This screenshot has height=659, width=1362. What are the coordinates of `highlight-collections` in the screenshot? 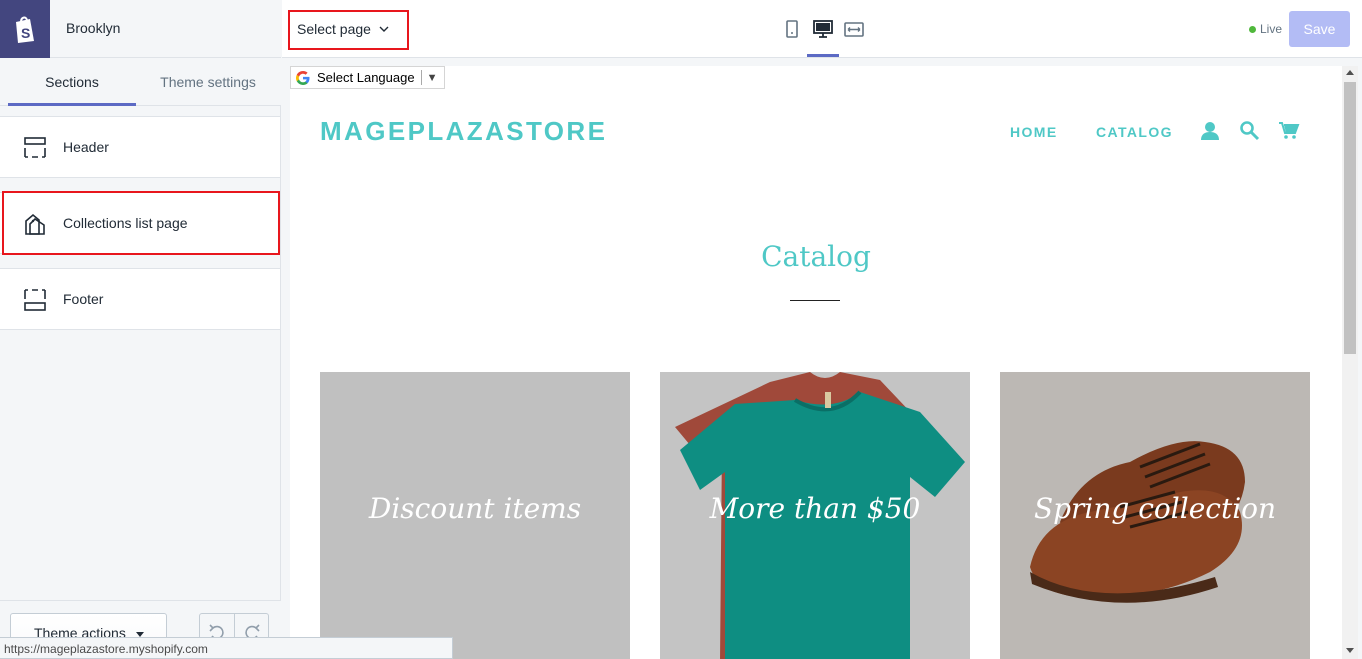 It's located at (141, 223).